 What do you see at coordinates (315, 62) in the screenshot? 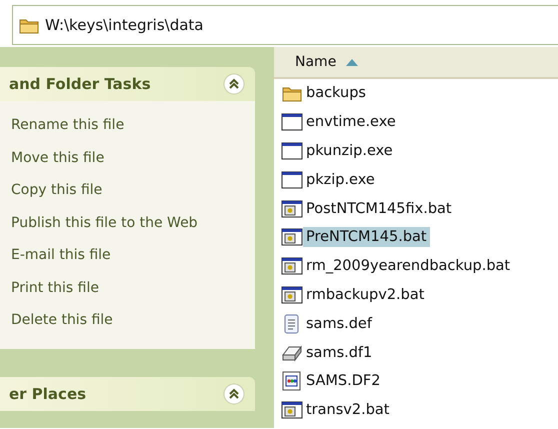
I see `column-label: Name` at bounding box center [315, 62].